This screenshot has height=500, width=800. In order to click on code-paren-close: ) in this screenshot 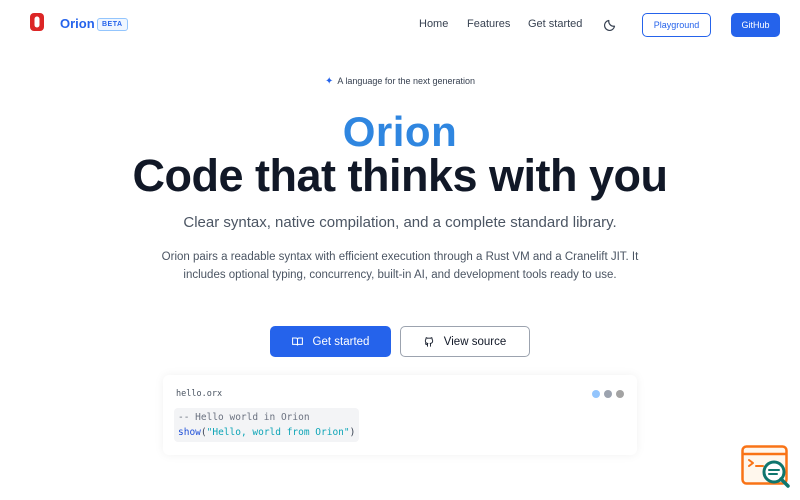, I will do `click(352, 432)`.